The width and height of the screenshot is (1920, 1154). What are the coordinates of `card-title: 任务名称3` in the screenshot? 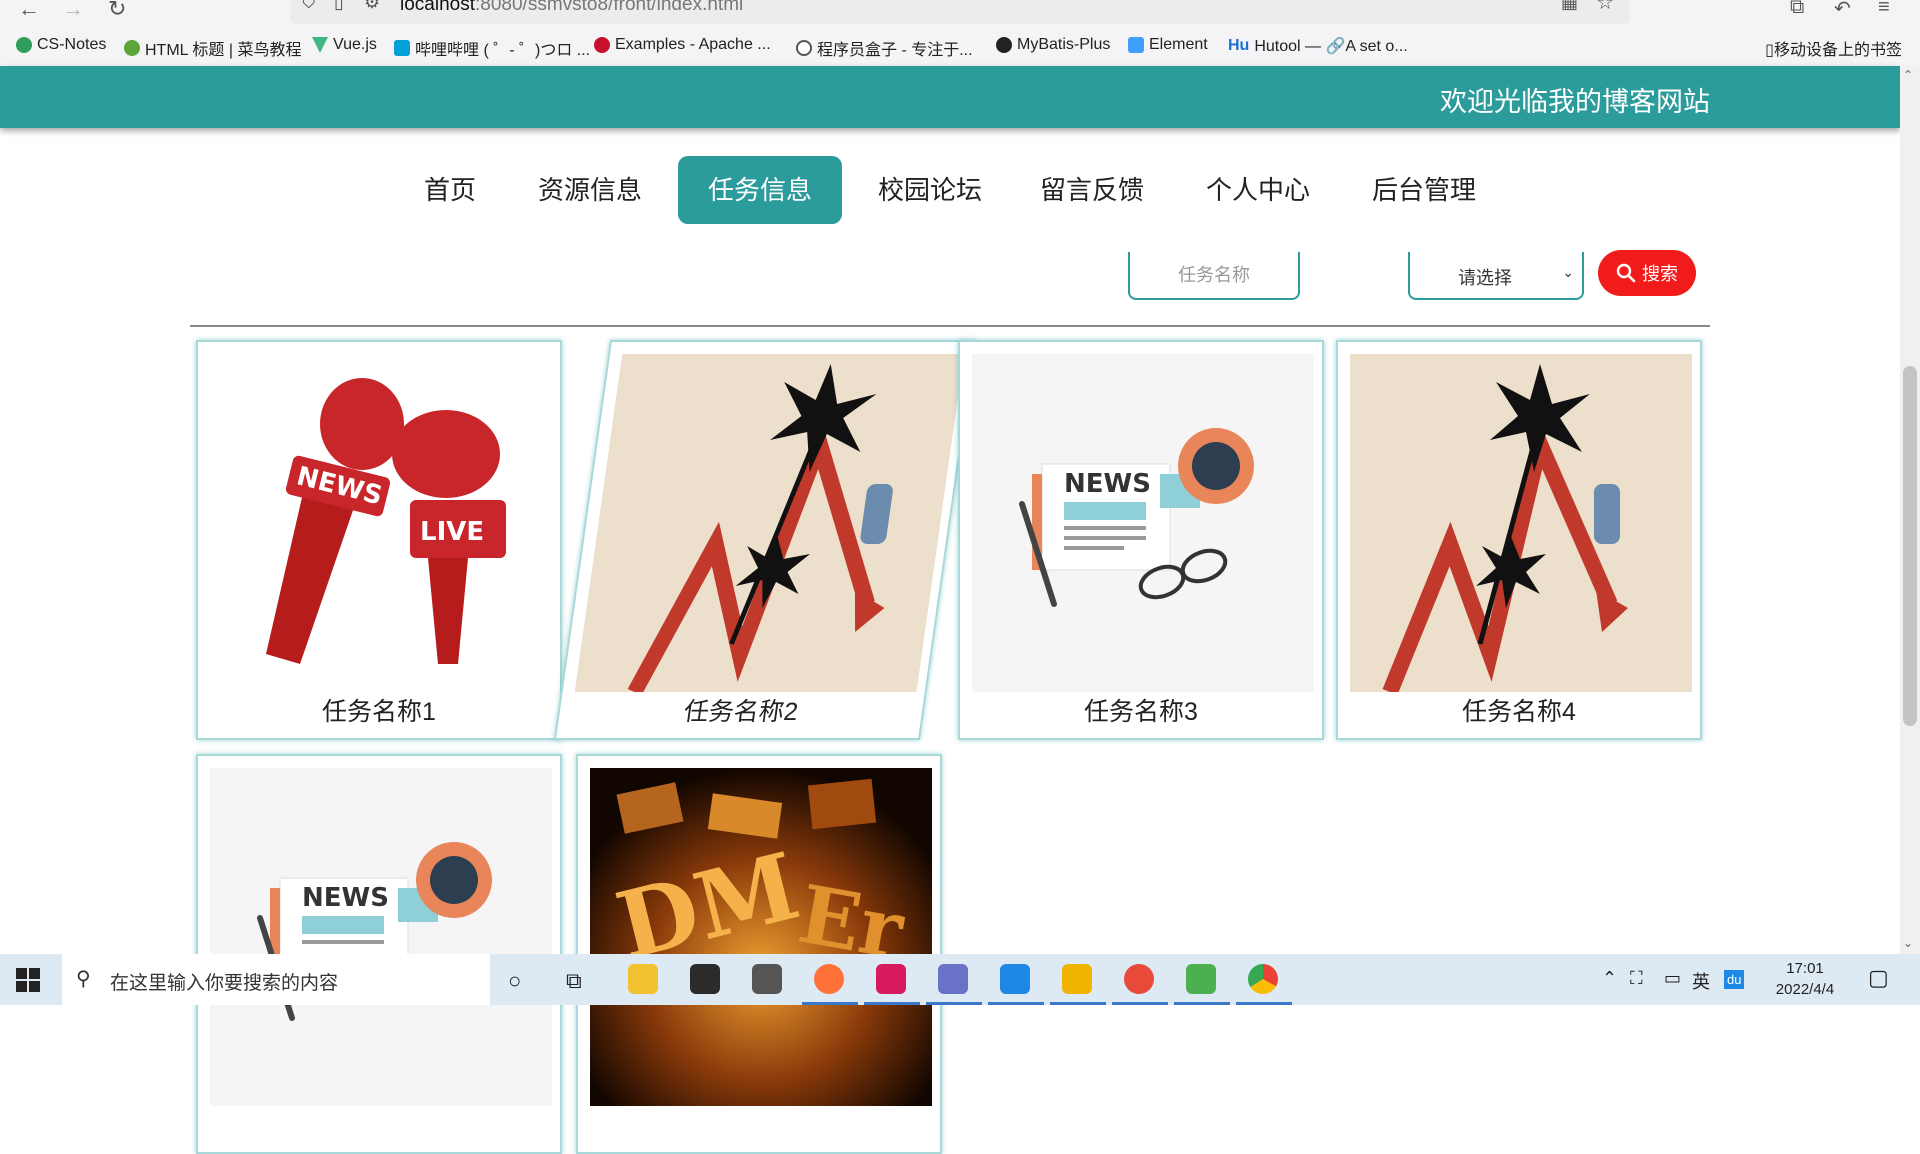 It's located at (1141, 712).